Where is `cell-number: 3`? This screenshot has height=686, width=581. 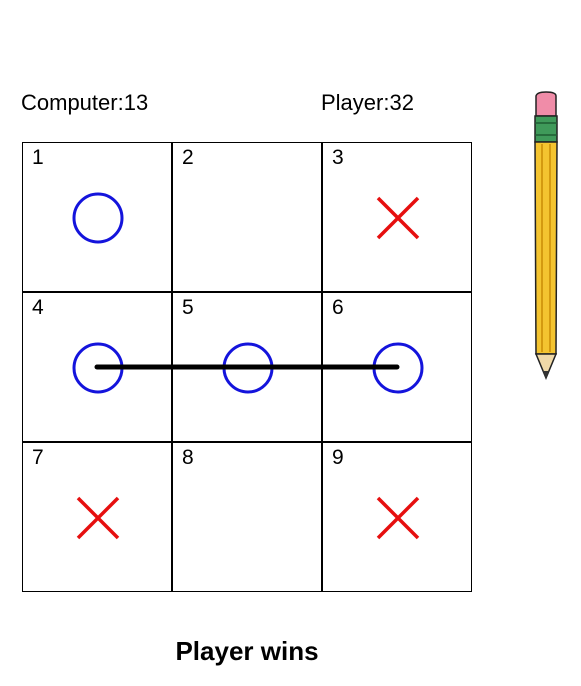 cell-number: 3 is located at coordinates (338, 157).